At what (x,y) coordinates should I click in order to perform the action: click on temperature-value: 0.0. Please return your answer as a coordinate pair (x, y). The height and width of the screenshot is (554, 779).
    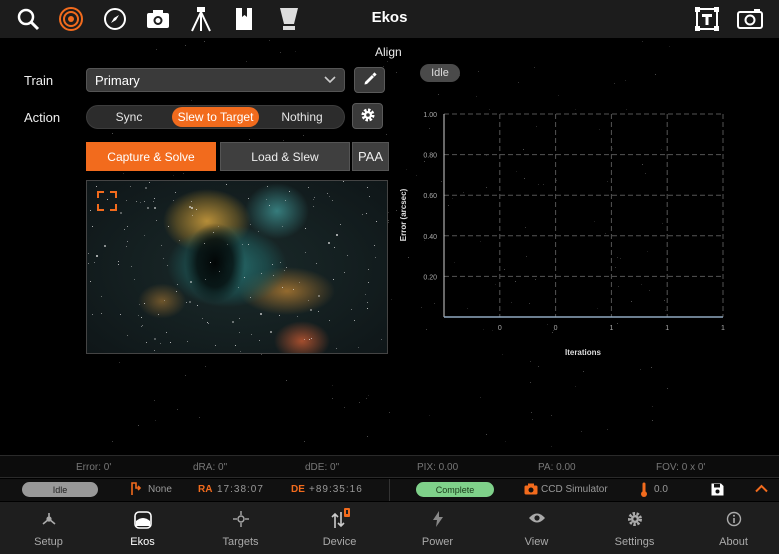
    Looking at the image, I should click on (661, 489).